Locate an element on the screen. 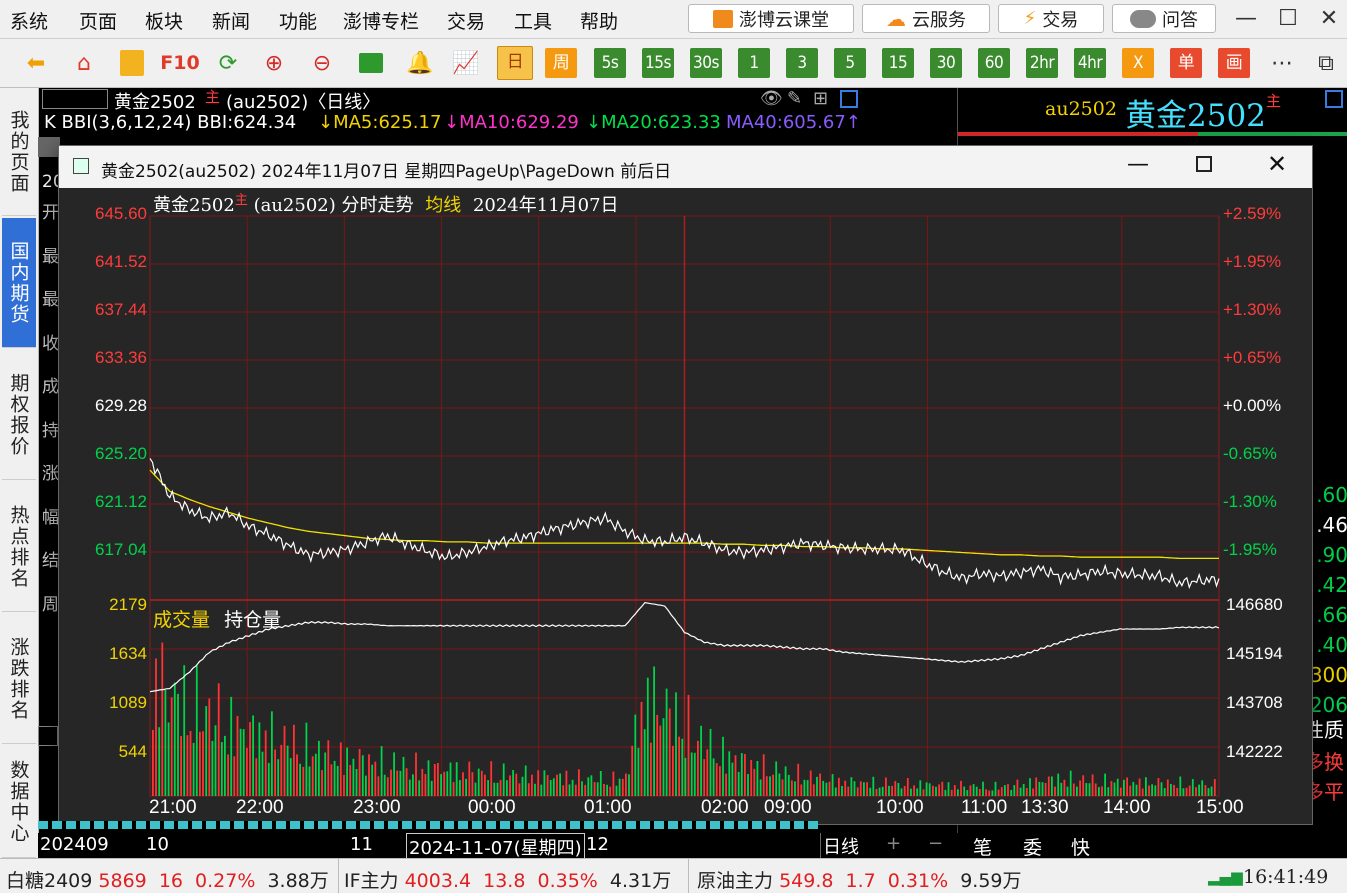  chart-icon: 📈 is located at coordinates (466, 63).